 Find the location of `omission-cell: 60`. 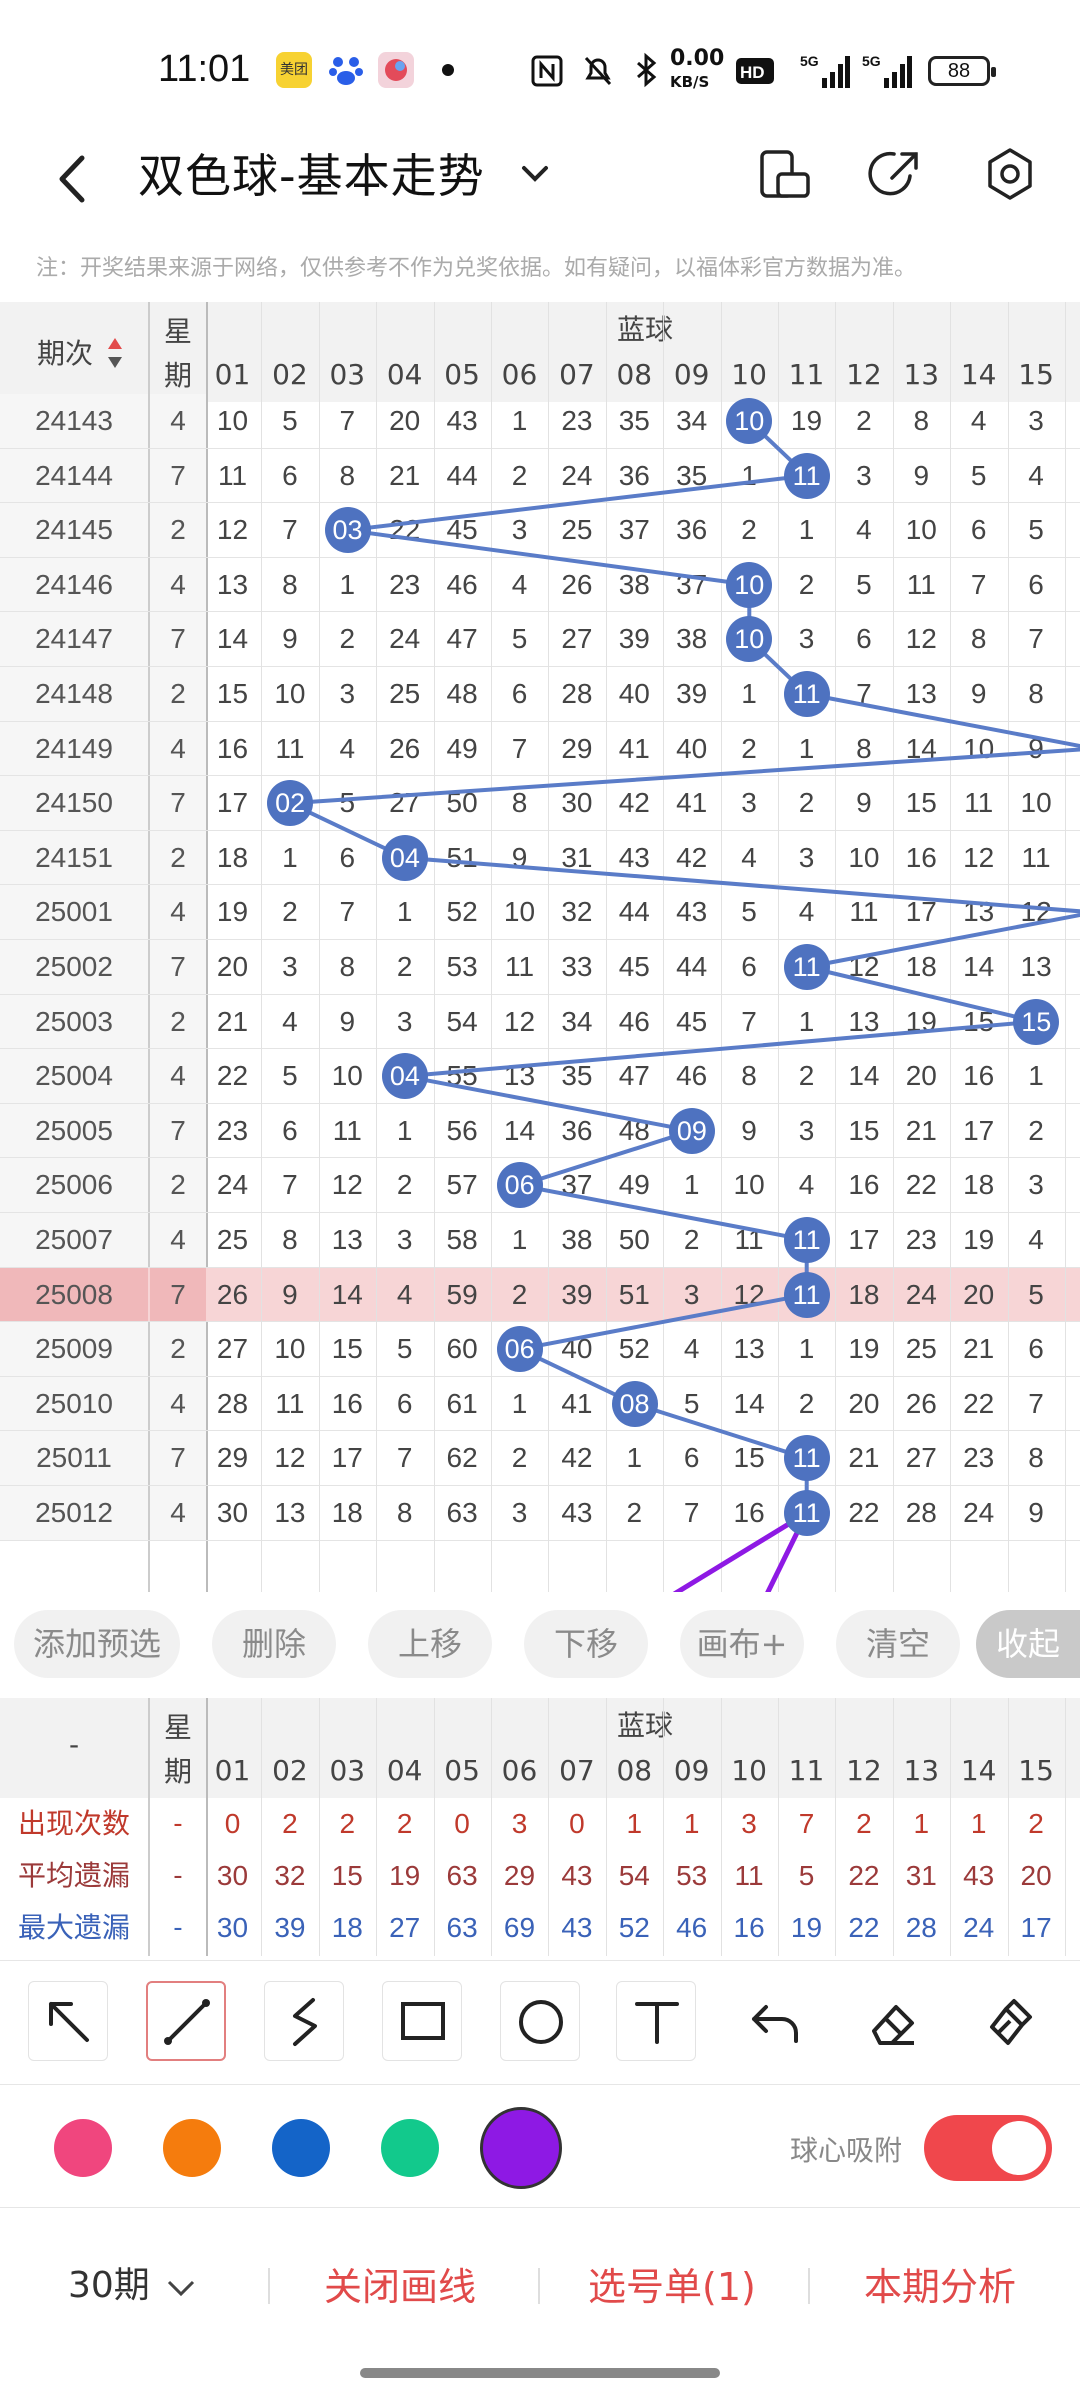

omission-cell: 60 is located at coordinates (462, 1349).